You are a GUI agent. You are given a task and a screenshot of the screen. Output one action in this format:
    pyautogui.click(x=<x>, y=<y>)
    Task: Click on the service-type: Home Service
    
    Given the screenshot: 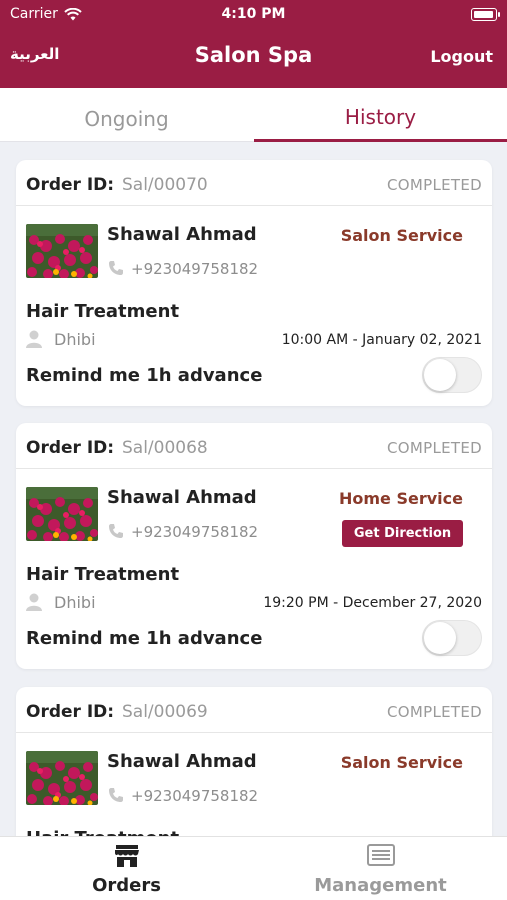 What is the action you would take?
    pyautogui.click(x=401, y=498)
    